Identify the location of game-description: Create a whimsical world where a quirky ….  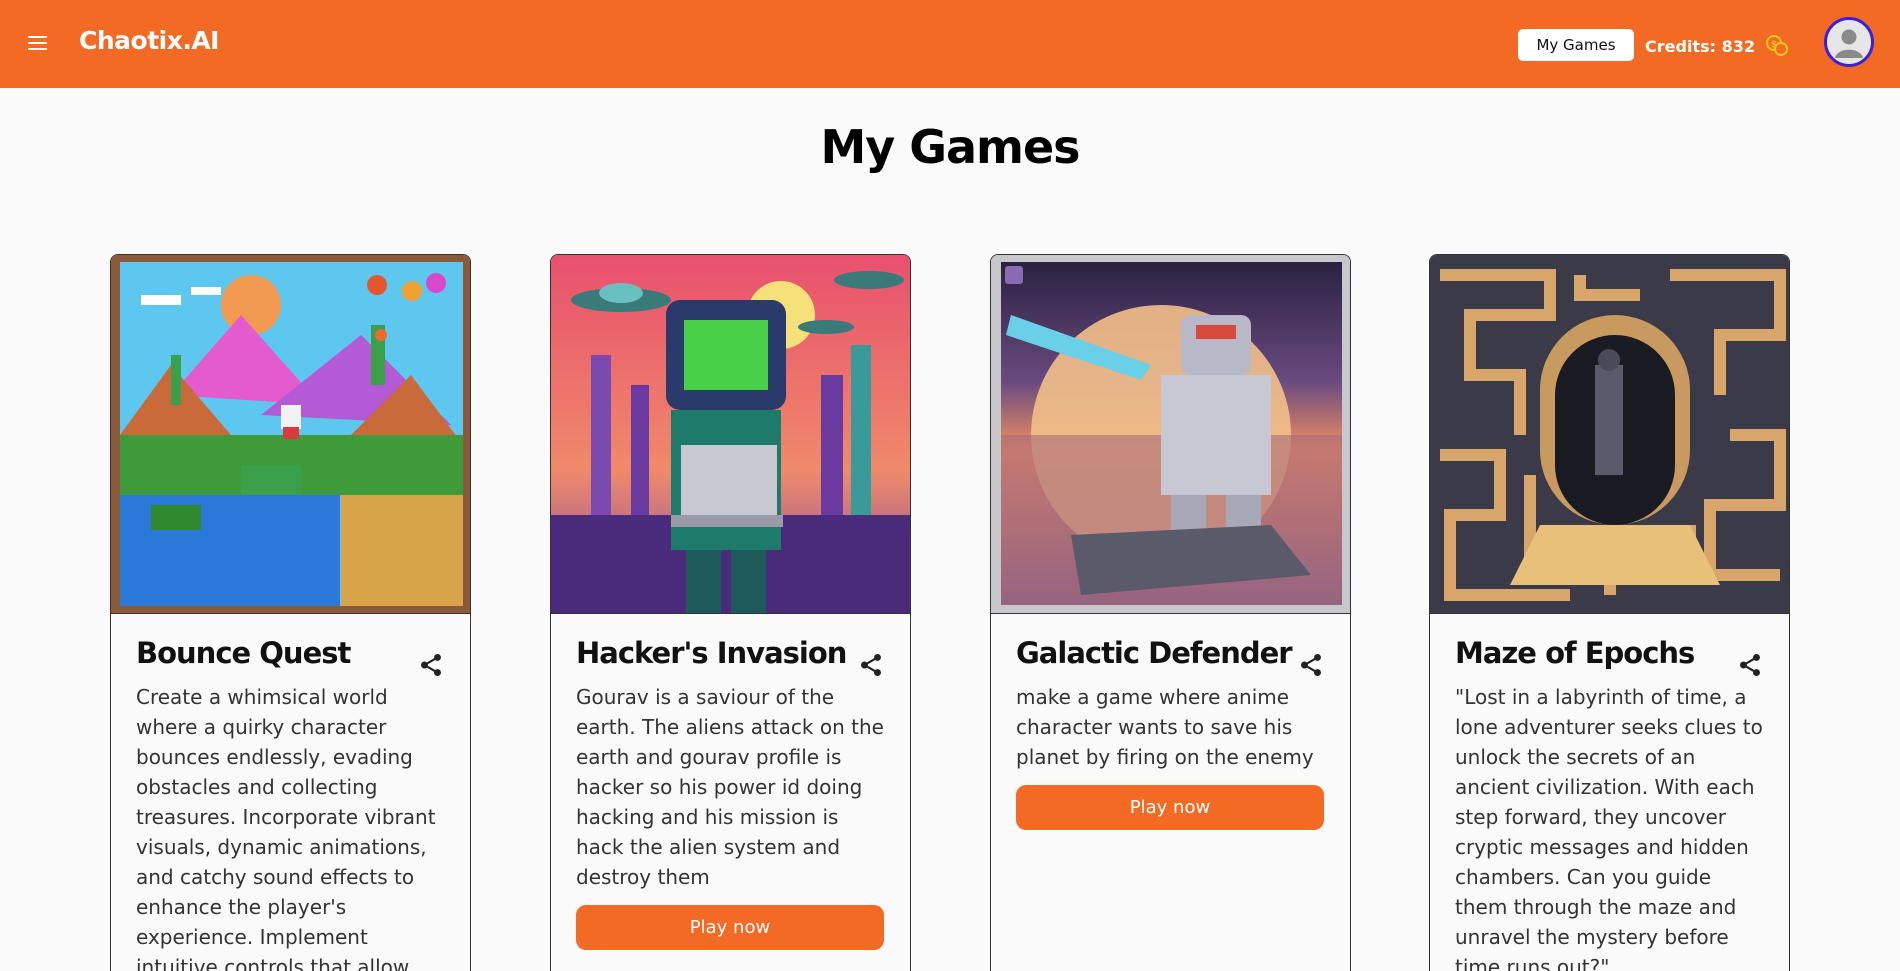
(286, 828).